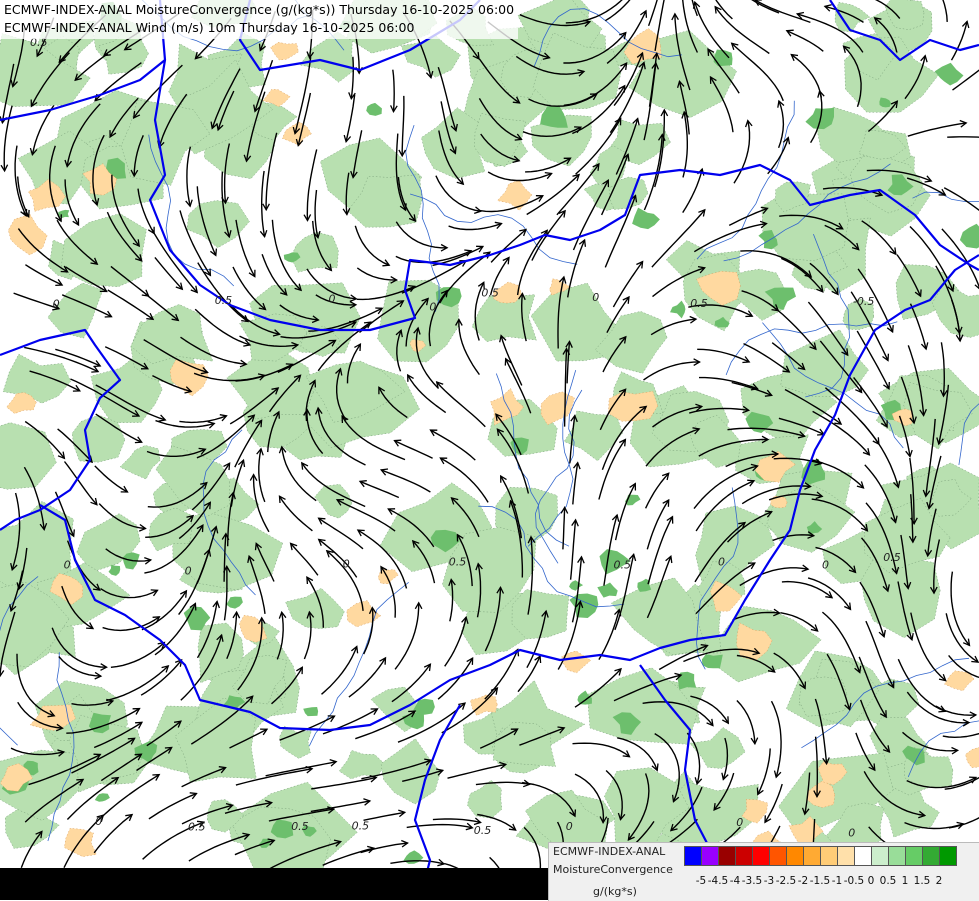  What do you see at coordinates (786, 881) in the screenshot?
I see `legend-tick-label: -2.5` at bounding box center [786, 881].